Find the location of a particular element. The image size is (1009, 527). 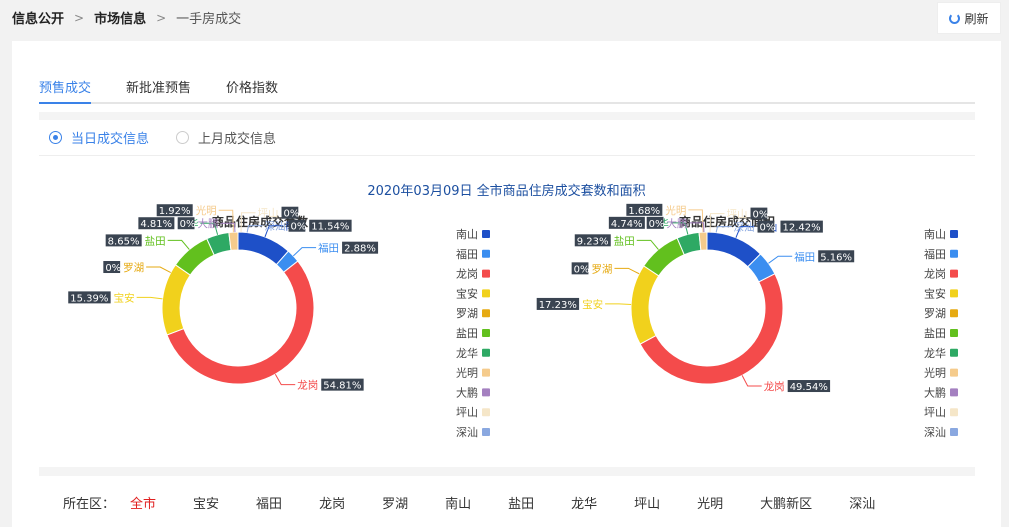

legend-label: 罗湖 is located at coordinates (467, 313).